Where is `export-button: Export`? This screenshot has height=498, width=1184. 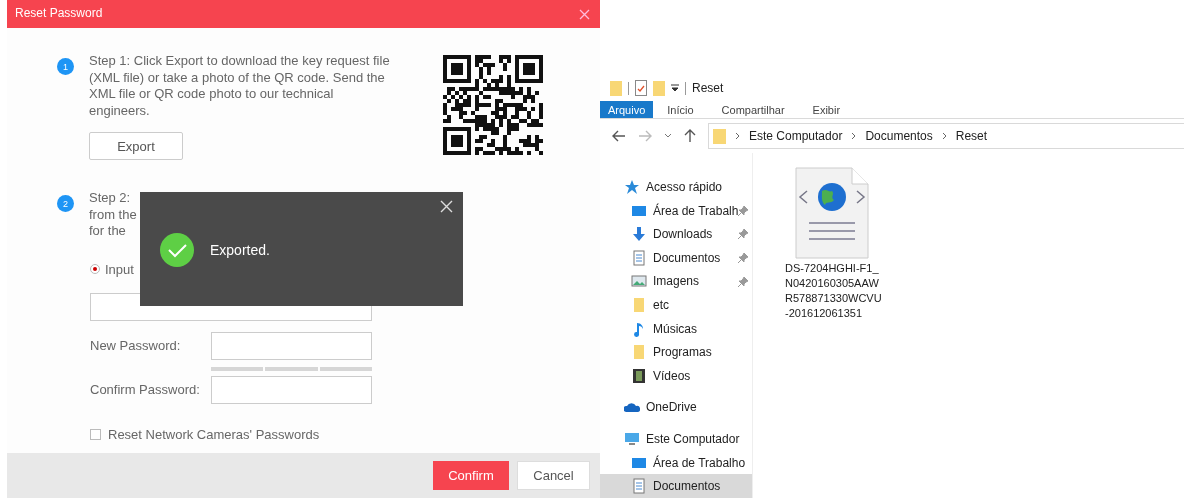
export-button: Export is located at coordinates (136, 146).